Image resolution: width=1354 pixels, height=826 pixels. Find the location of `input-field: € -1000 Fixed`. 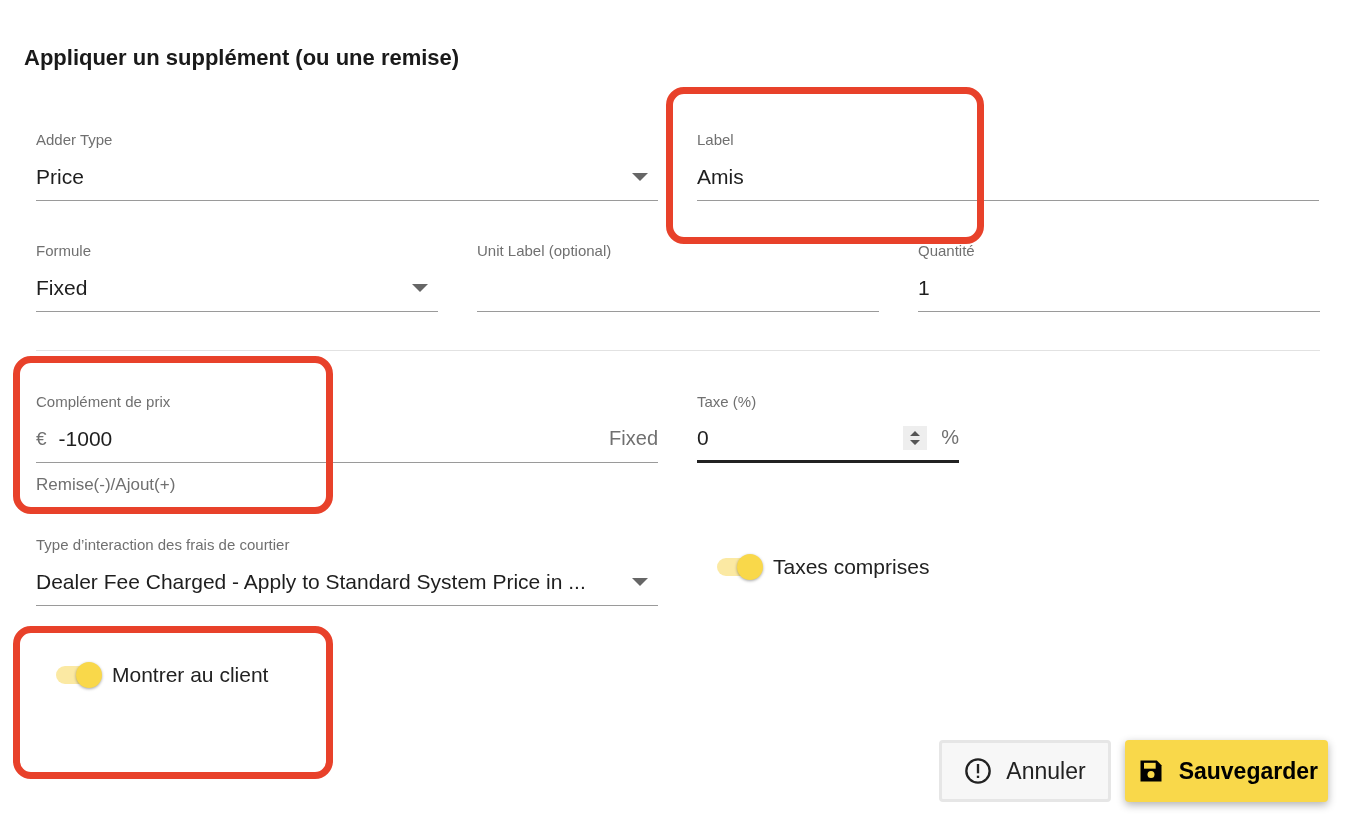

input-field: € -1000 Fixed is located at coordinates (347, 439).